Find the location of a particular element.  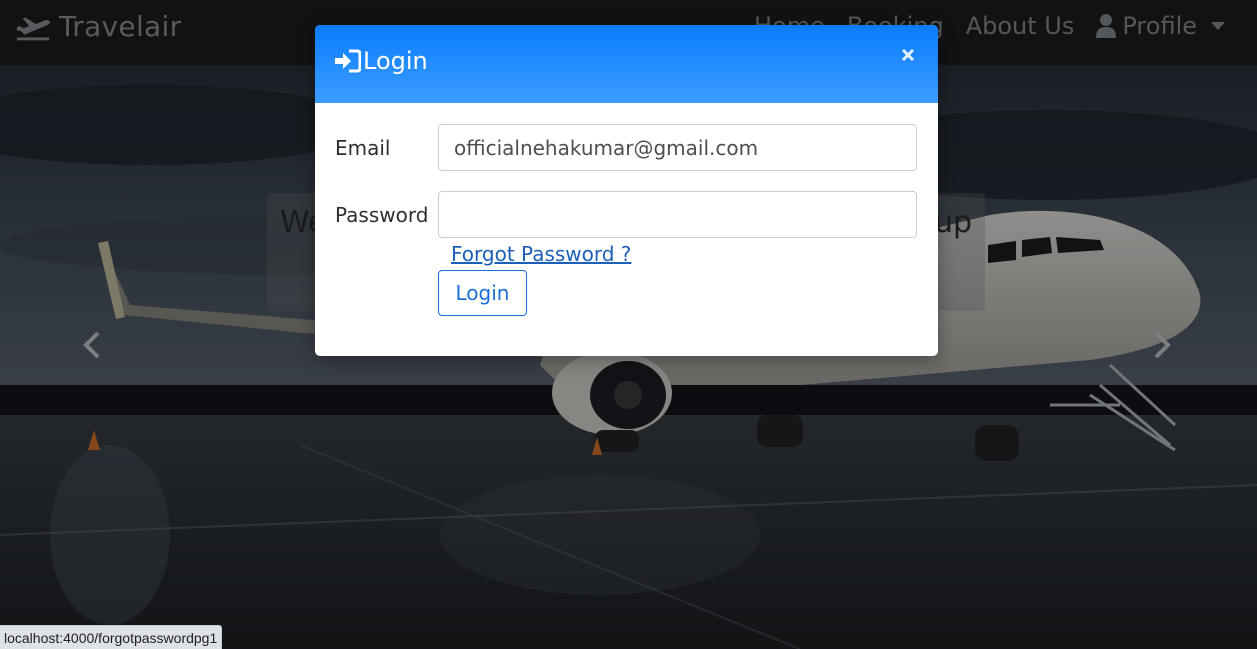

email-row: Email is located at coordinates (626, 147).